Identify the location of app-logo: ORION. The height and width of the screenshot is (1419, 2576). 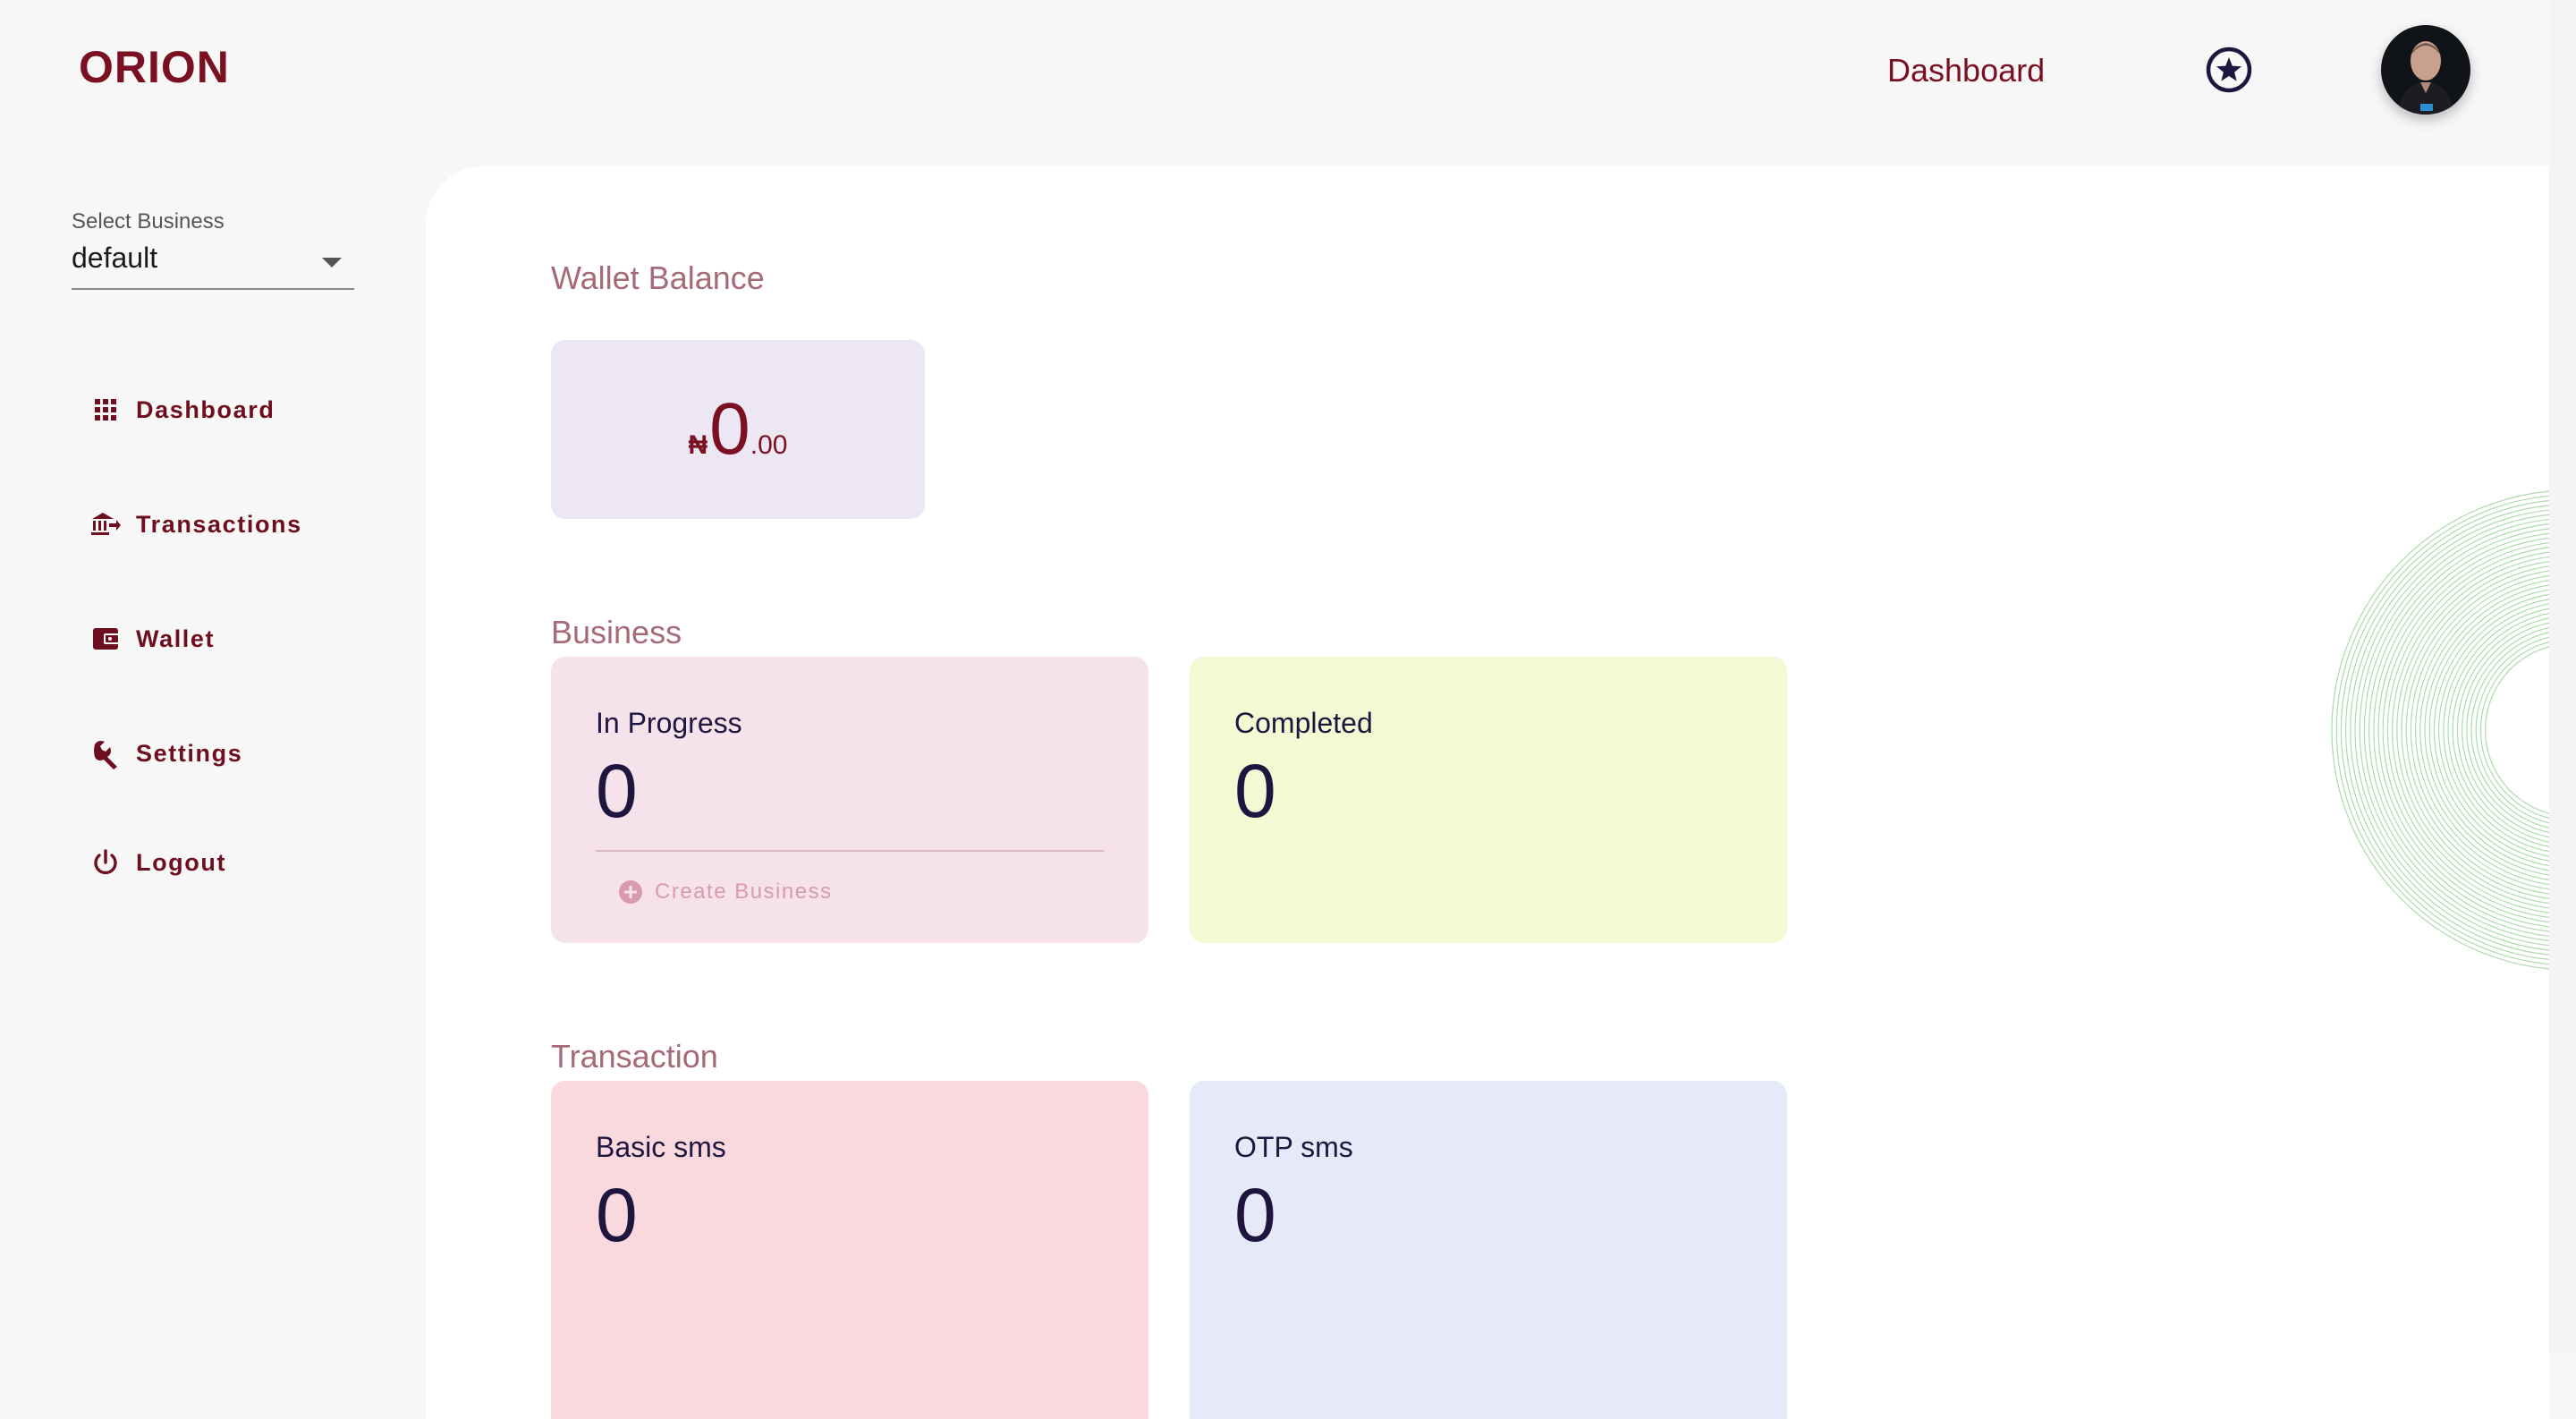
(154, 67).